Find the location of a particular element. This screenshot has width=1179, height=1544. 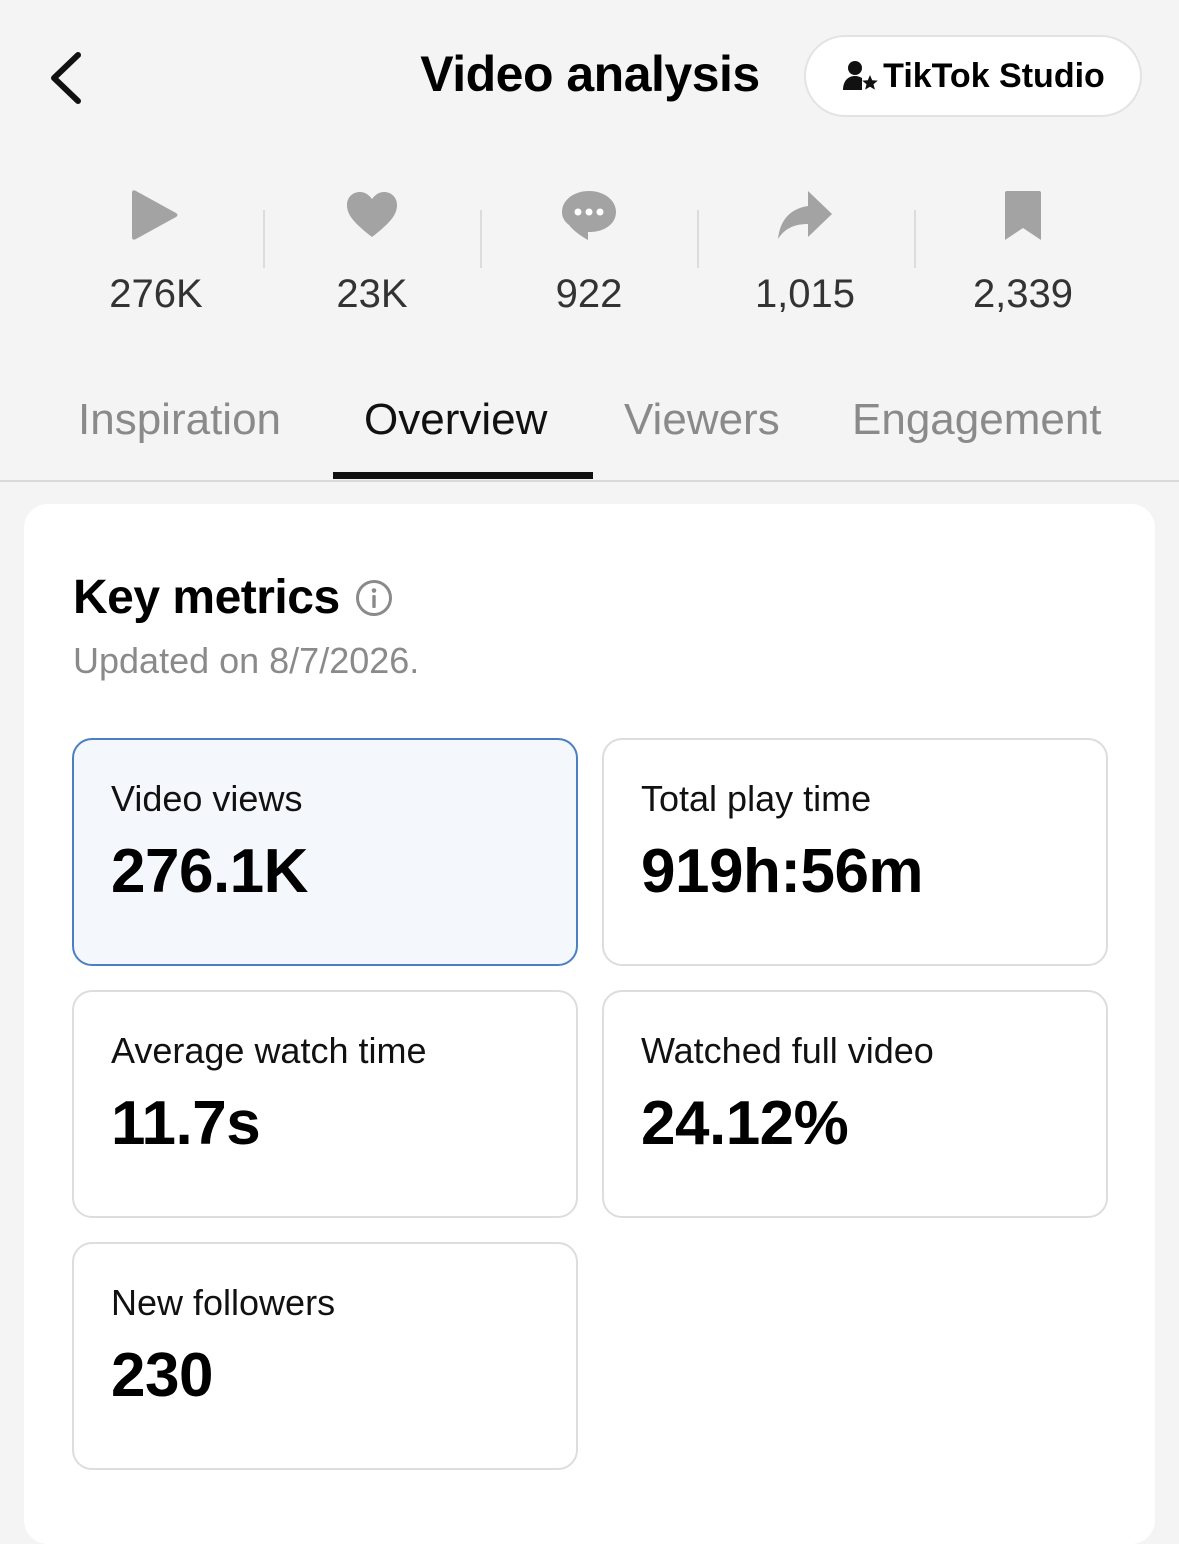

plays-count: 276K is located at coordinates (156, 294).